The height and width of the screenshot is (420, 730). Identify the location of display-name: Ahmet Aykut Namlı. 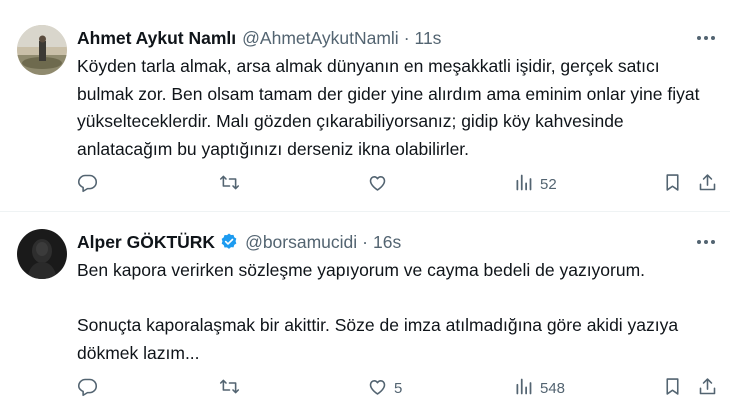
(156, 38).